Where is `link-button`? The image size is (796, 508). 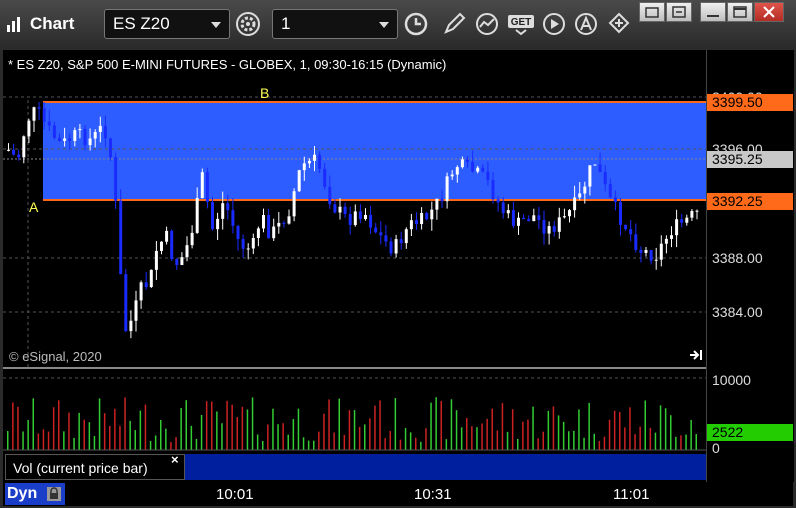 link-button is located at coordinates (619, 24).